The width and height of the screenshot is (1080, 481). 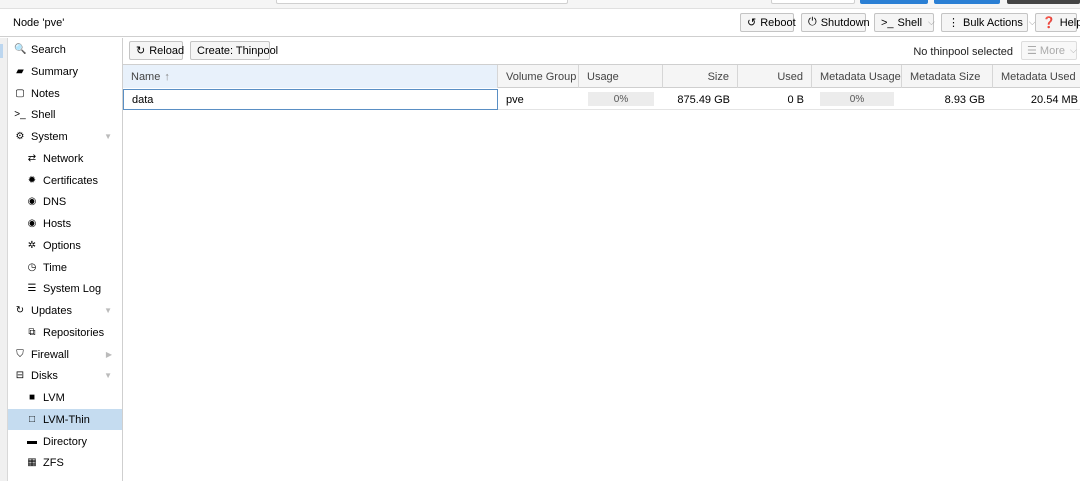 I want to click on sidebar-item-label: Disks, so click(x=44, y=375).